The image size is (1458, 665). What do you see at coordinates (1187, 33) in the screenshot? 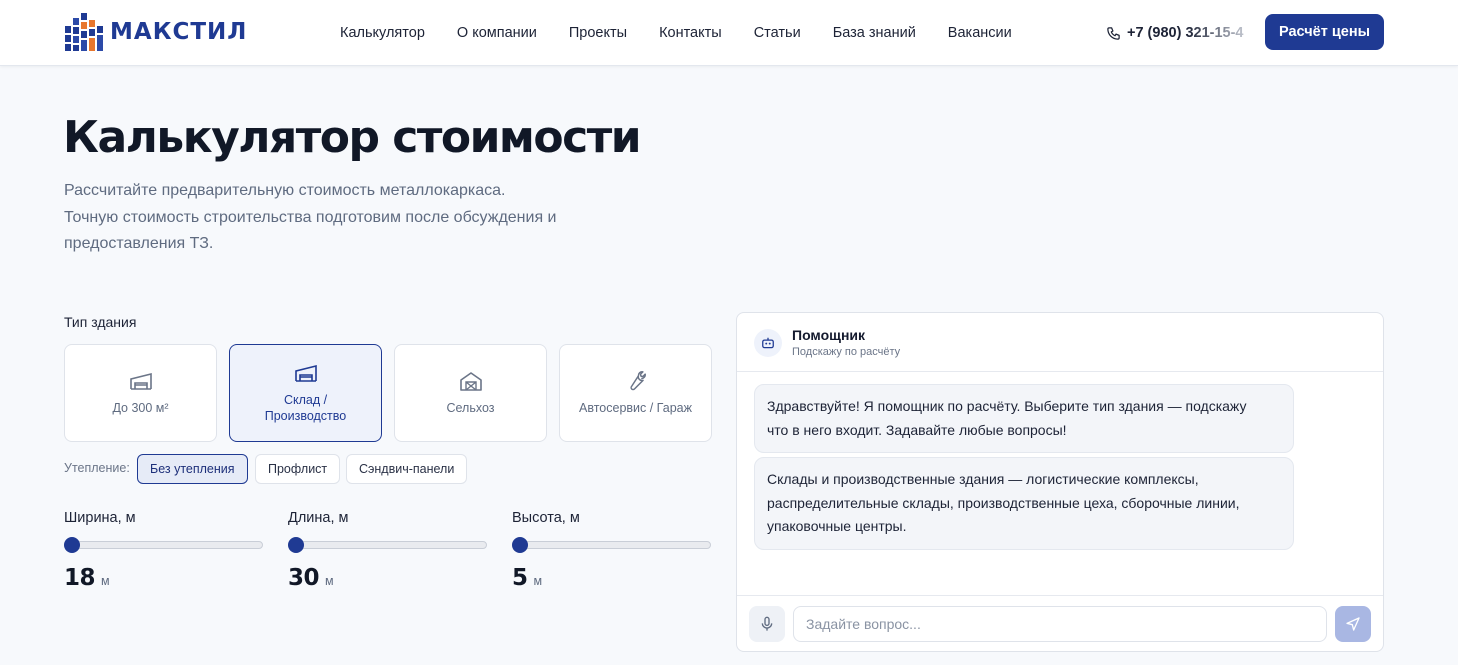
I see `phone-number: +7 (980) 321-15-4` at bounding box center [1187, 33].